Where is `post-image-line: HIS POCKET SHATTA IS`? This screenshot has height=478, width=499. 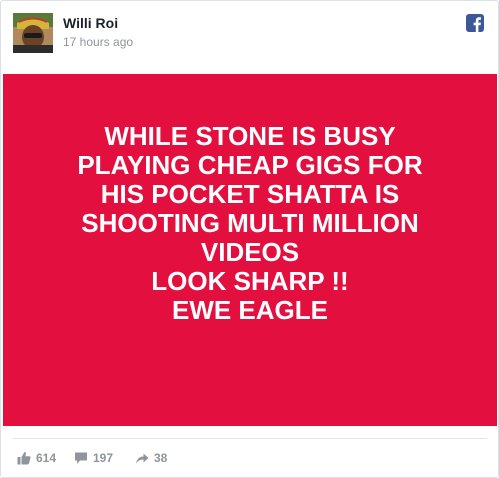 post-image-line: HIS POCKET SHATTA IS is located at coordinates (250, 194).